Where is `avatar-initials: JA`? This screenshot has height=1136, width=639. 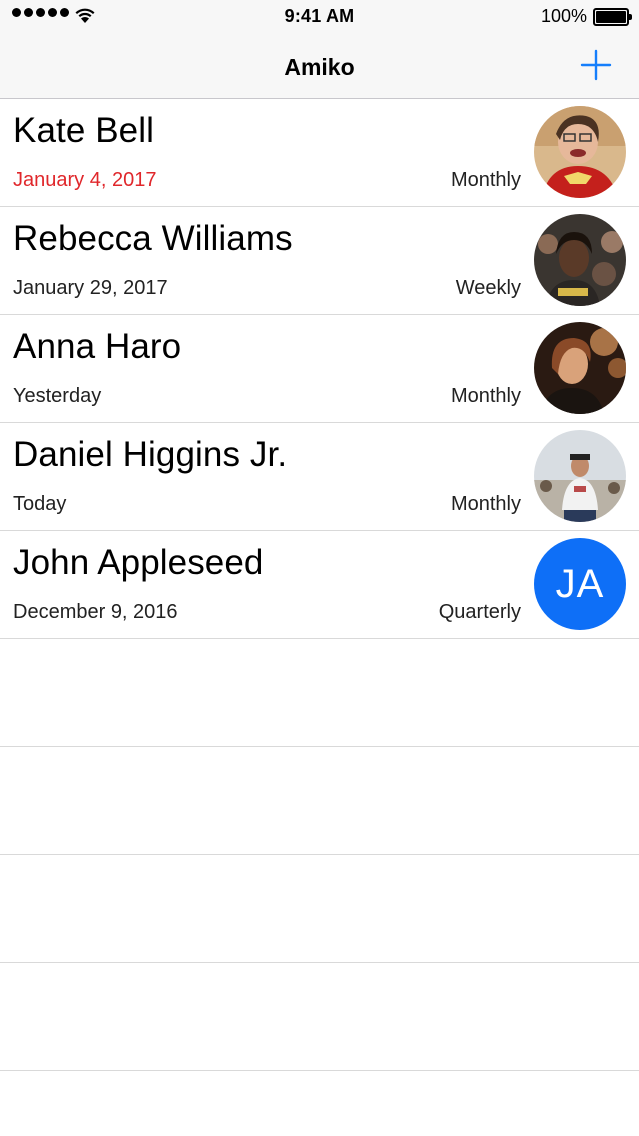
avatar-initials: JA is located at coordinates (580, 583).